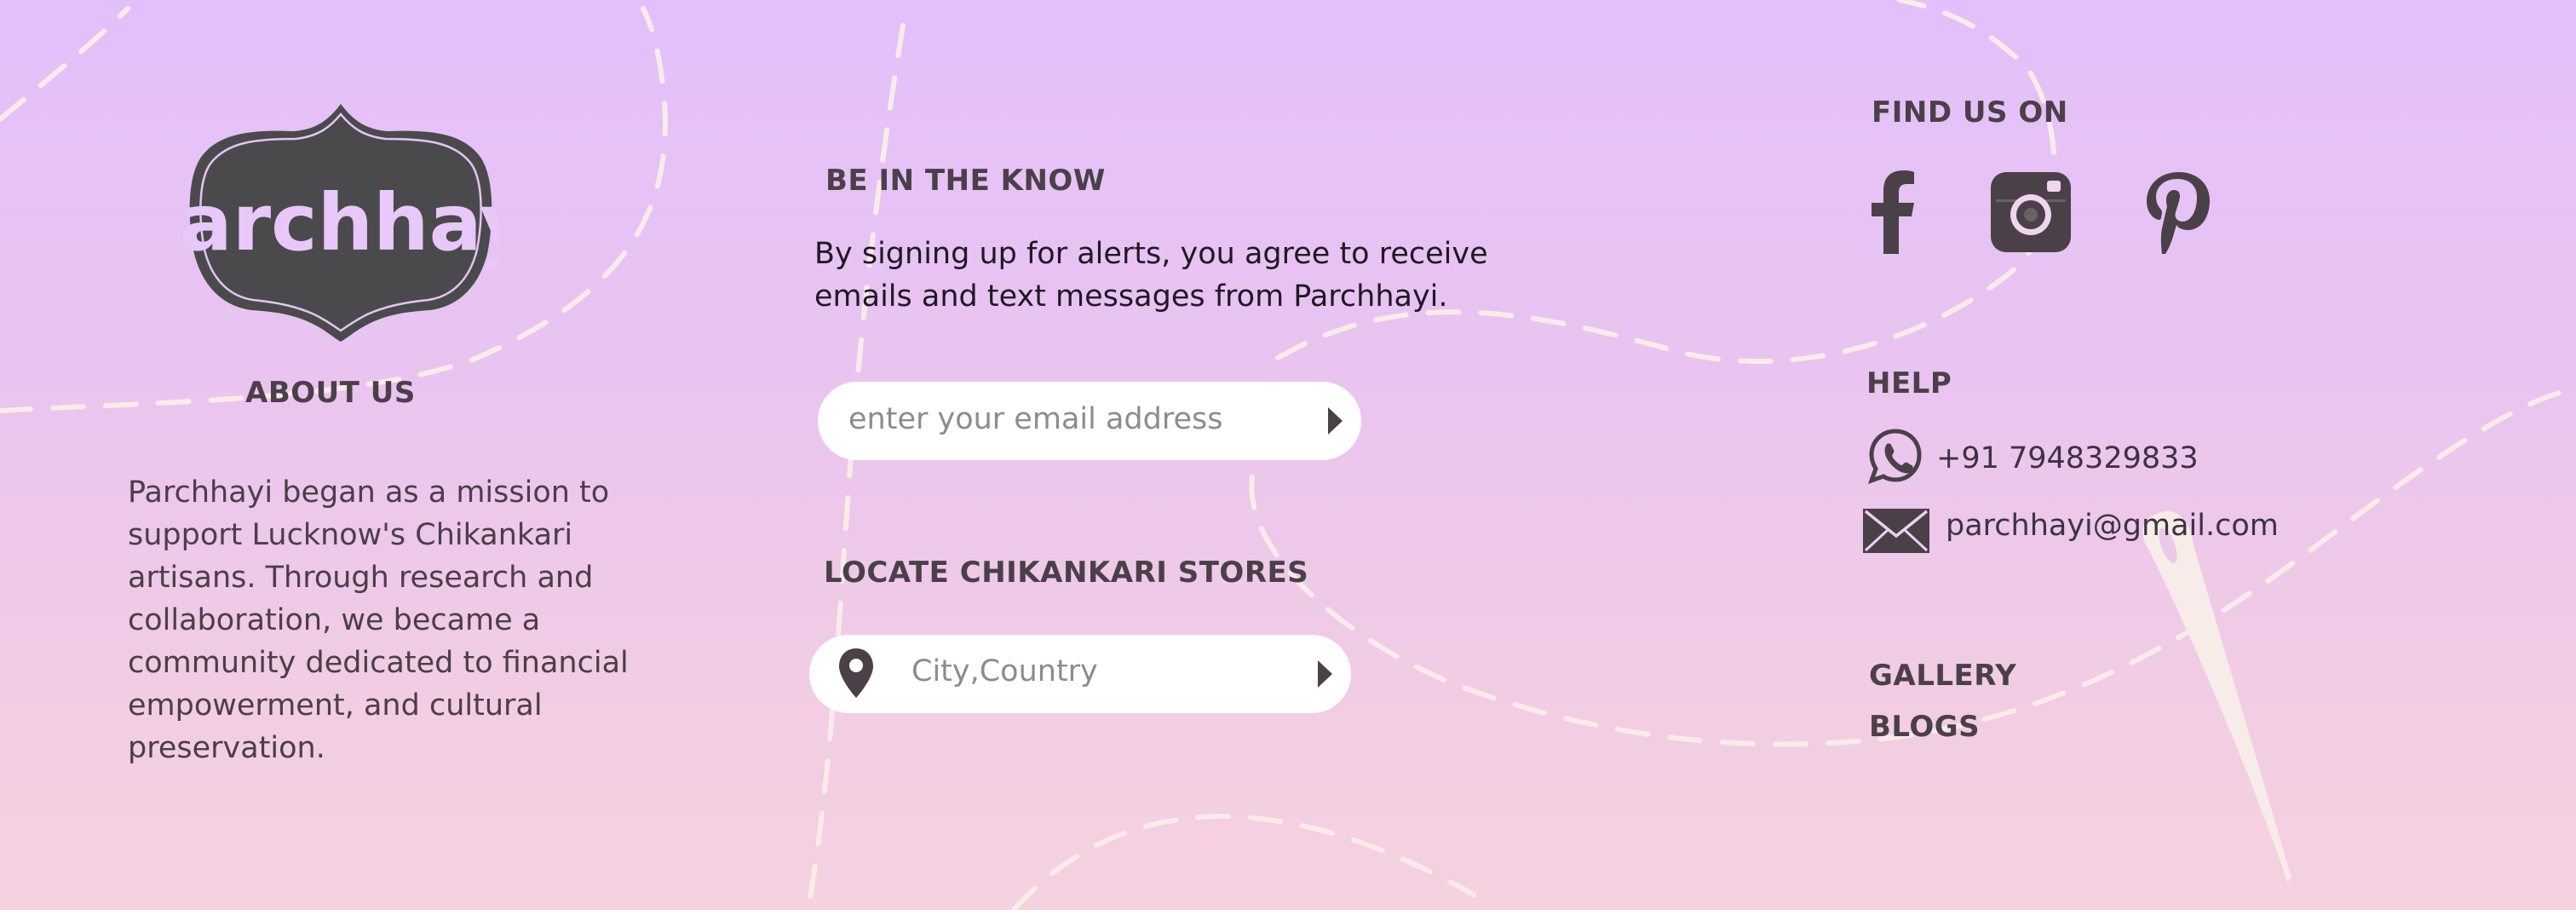 This screenshot has width=2576, height=910. What do you see at coordinates (331, 393) in the screenshot?
I see `about-us-heading: ABOUT US` at bounding box center [331, 393].